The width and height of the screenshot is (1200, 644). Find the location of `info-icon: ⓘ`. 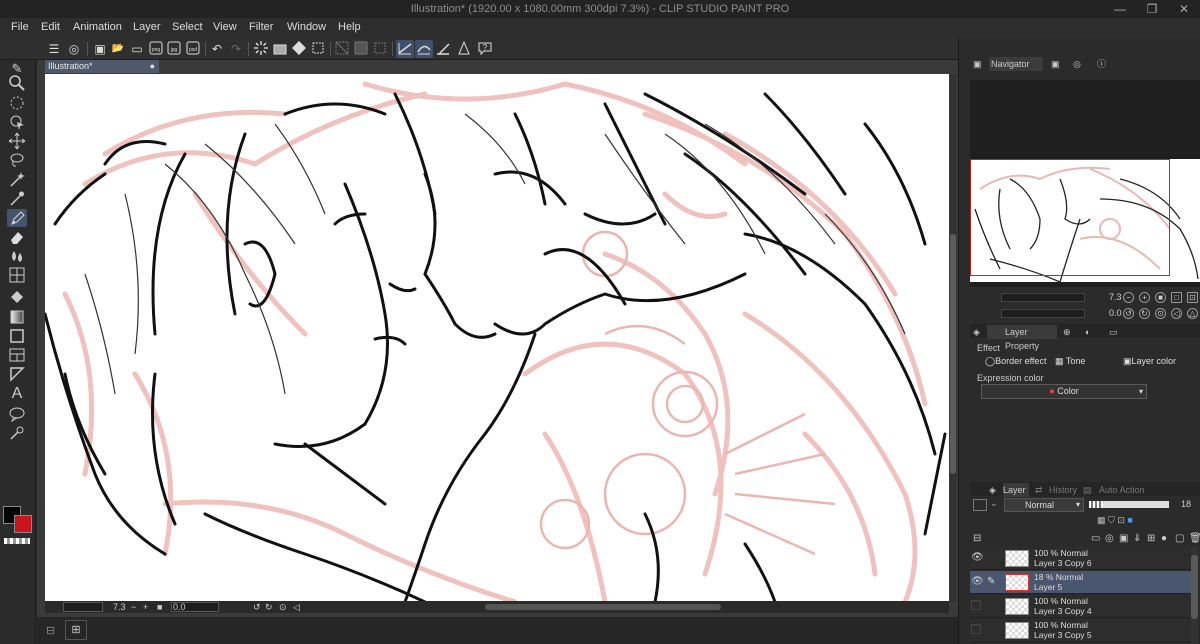

info-icon: ⓘ is located at coordinates (1101, 64).